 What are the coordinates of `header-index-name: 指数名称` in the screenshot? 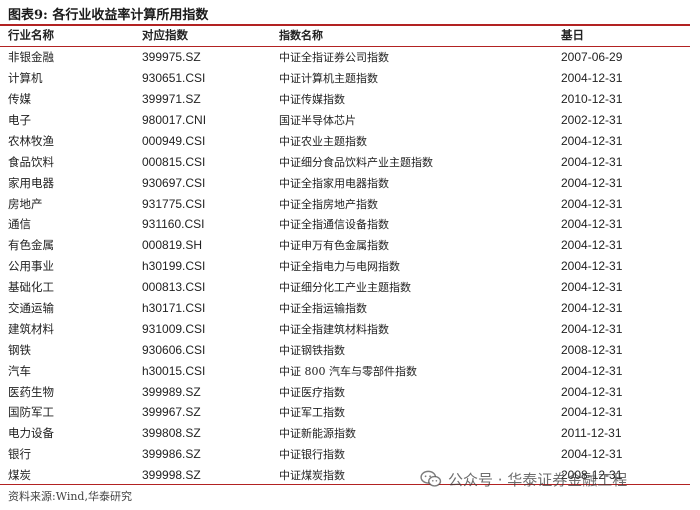 It's located at (301, 36).